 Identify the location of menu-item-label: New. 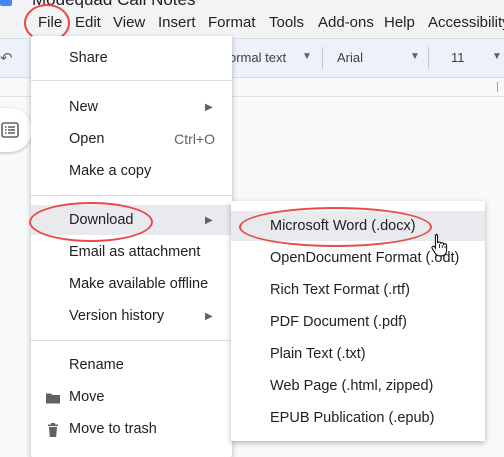
(84, 107).